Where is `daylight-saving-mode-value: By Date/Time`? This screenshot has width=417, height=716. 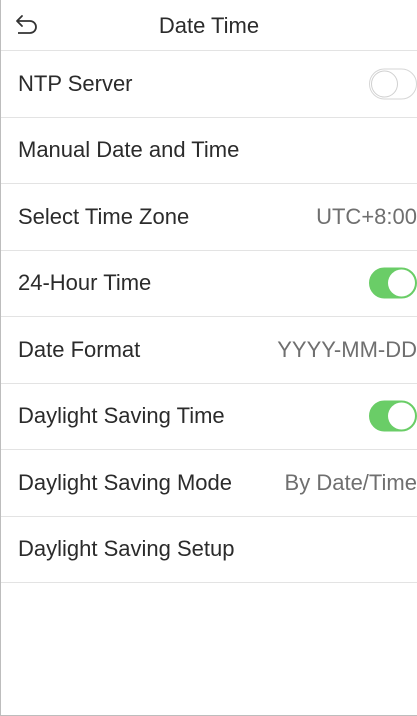
daylight-saving-mode-value: By Date/Time is located at coordinates (350, 482).